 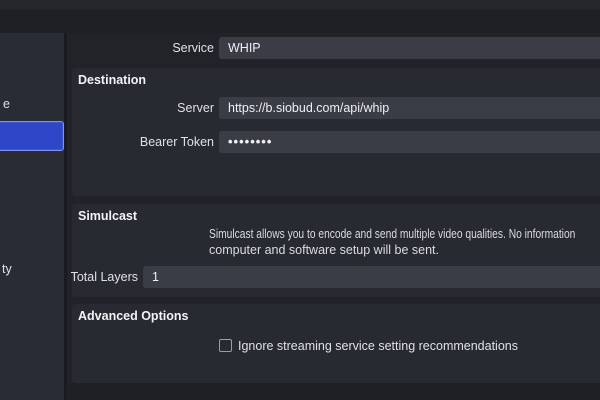 I want to click on ignore-recommendations-checkbox, so click(x=225, y=345).